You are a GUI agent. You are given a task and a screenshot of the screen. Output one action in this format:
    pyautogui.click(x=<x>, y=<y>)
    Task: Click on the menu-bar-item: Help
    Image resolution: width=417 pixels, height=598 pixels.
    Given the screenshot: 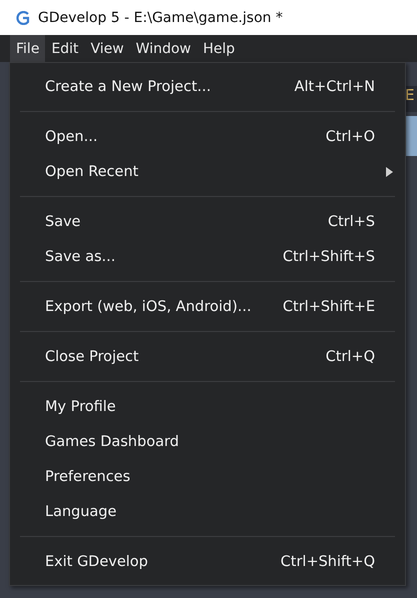 What is the action you would take?
    pyautogui.click(x=219, y=48)
    